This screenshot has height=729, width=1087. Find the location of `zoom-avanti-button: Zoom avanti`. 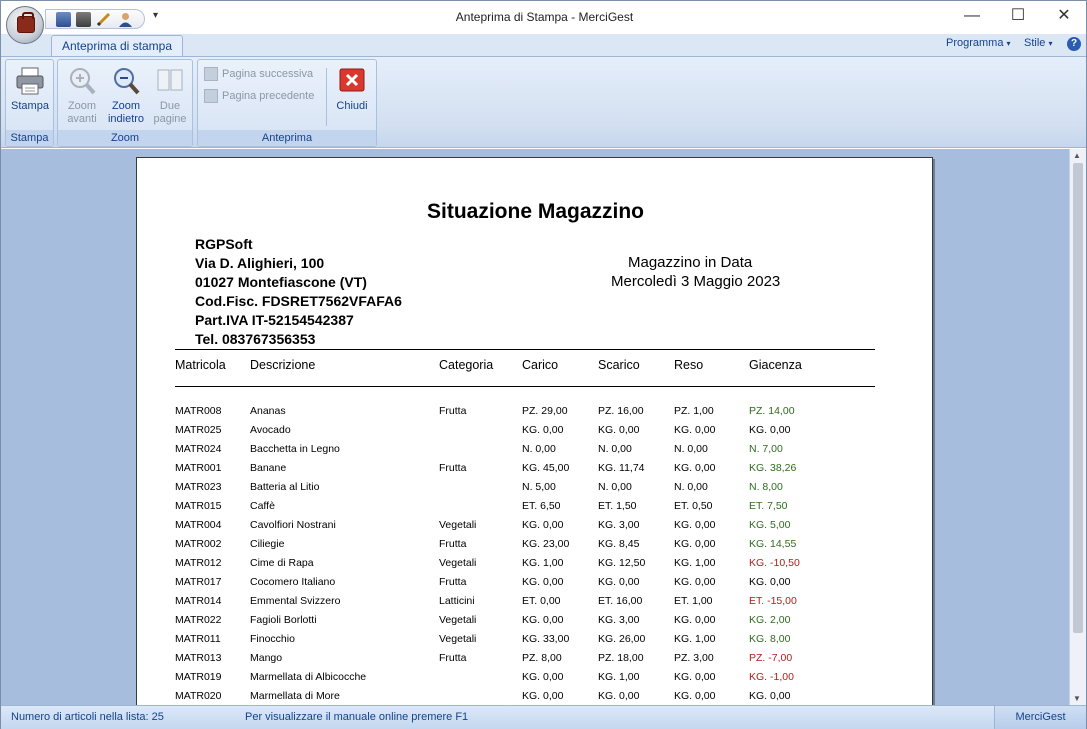

zoom-avanti-button: Zoom avanti is located at coordinates (82, 95).